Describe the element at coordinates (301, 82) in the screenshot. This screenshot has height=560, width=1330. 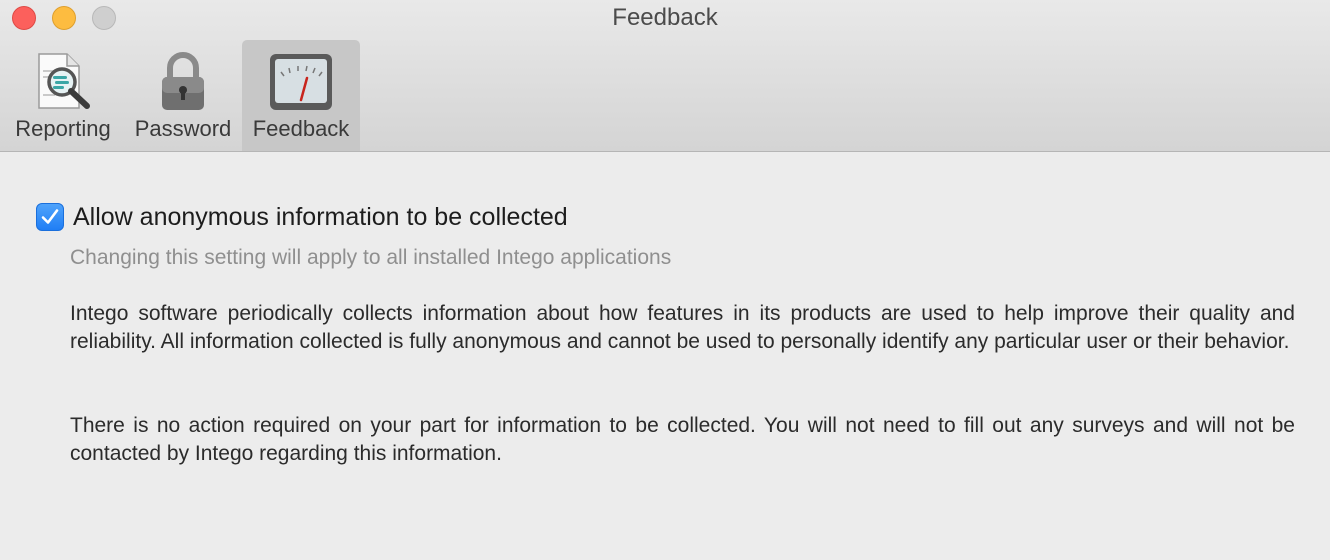
I see `gauge-meter-icon` at that location.